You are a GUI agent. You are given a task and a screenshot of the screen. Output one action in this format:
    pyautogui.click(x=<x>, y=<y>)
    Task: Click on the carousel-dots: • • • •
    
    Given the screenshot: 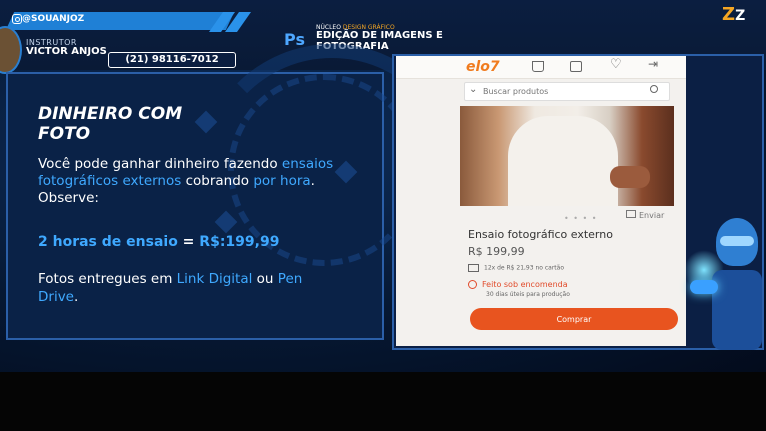 What is the action you would take?
    pyautogui.click(x=581, y=218)
    